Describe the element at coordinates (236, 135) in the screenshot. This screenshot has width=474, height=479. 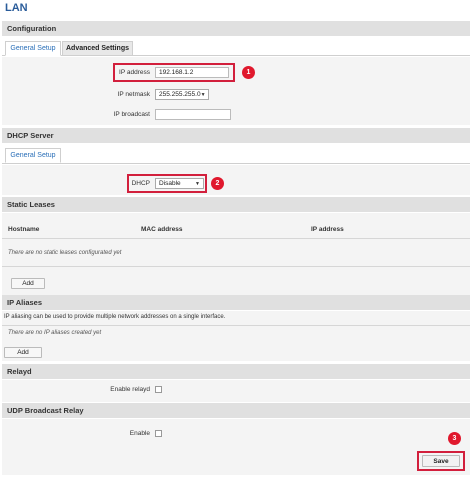
I see `dhcp-server-header: DHCP Server` at that location.